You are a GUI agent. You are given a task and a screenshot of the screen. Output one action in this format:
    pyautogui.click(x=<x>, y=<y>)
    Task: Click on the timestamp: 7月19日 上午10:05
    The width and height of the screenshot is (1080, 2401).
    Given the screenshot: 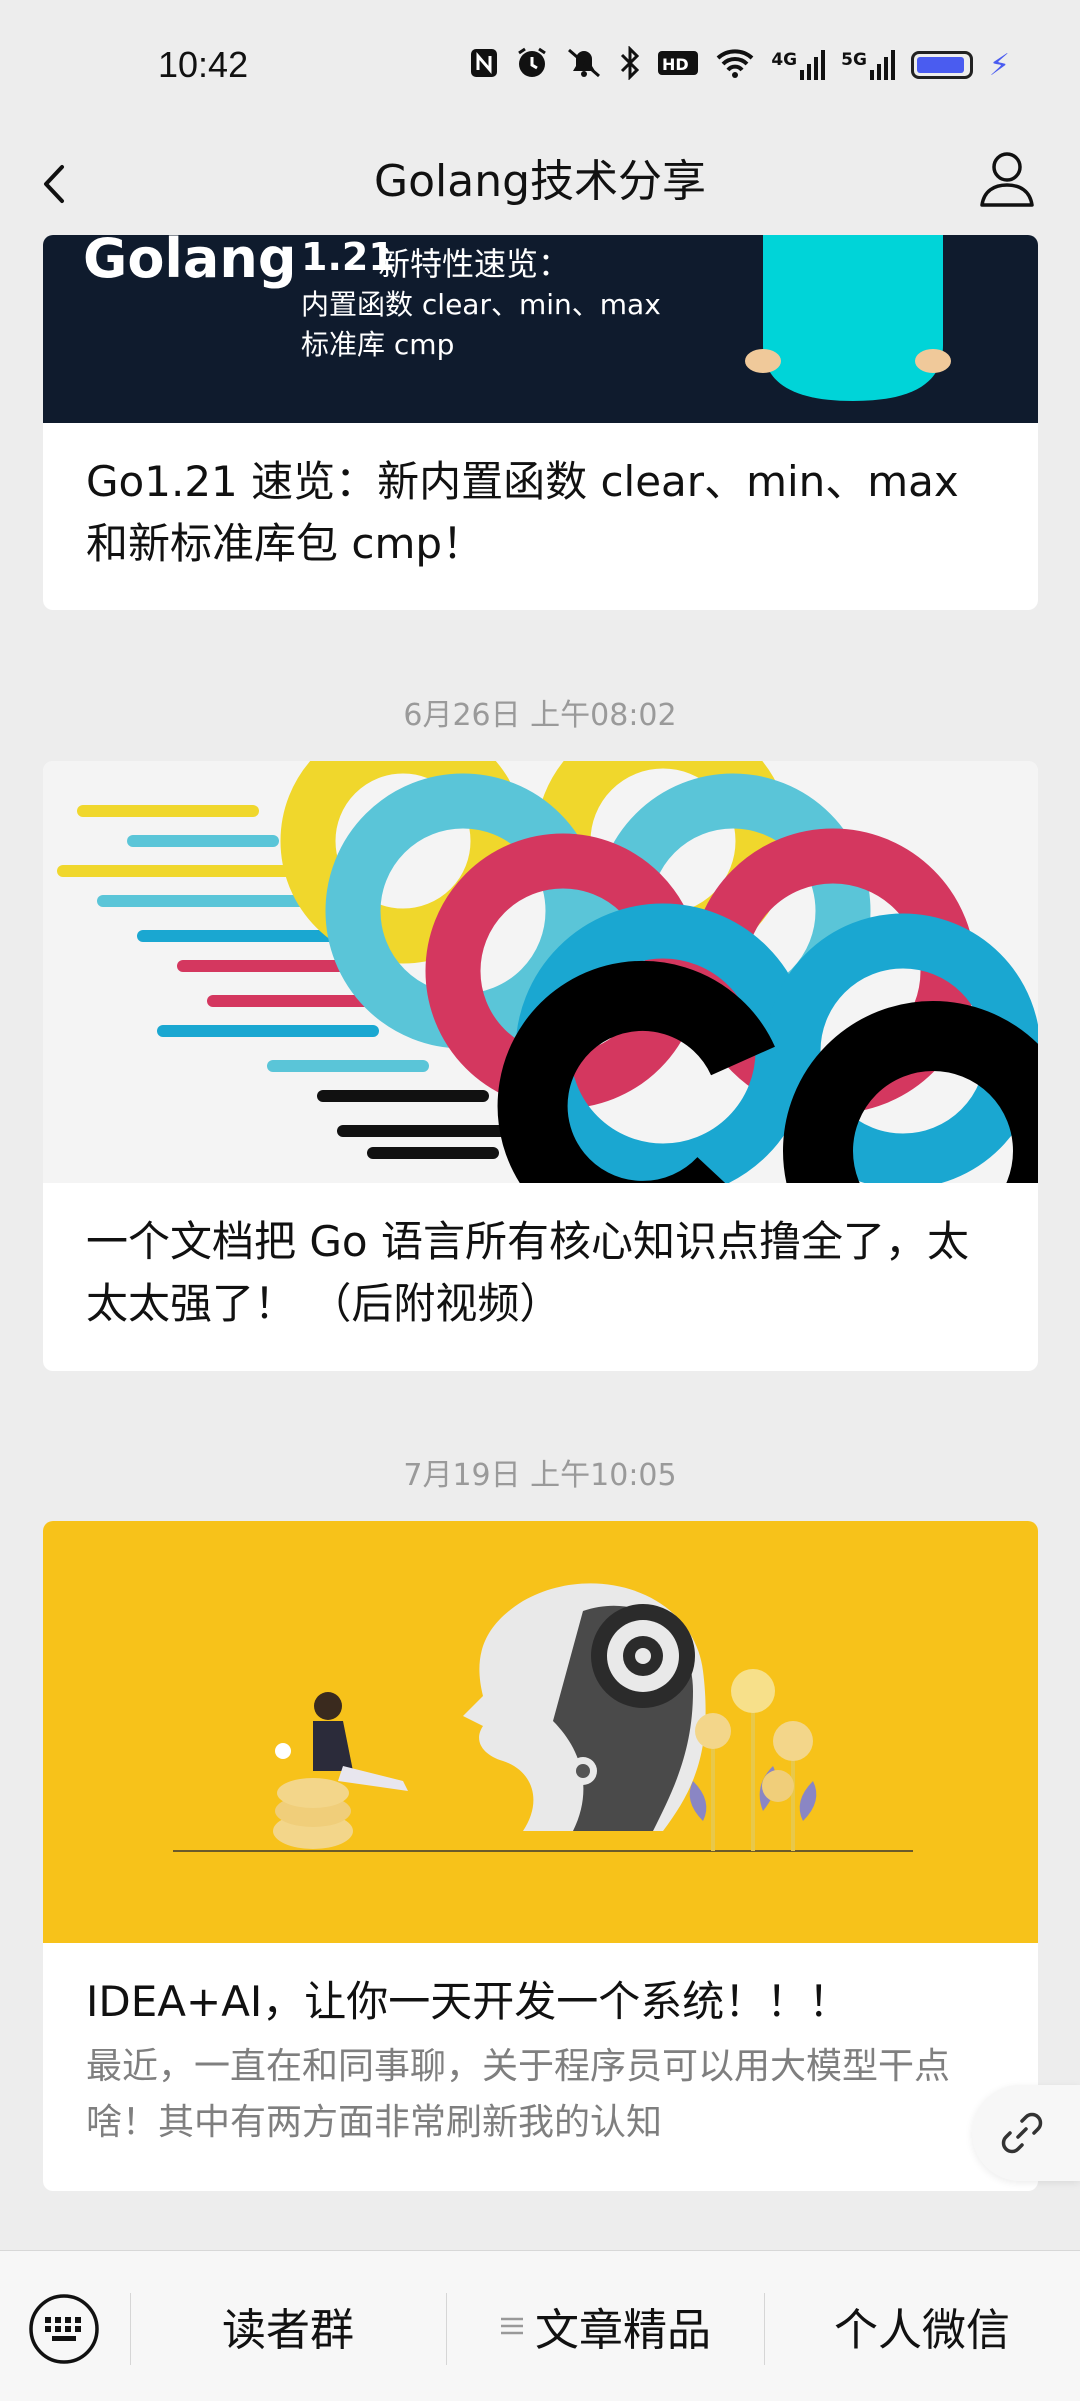 What is the action you would take?
    pyautogui.click(x=540, y=1475)
    